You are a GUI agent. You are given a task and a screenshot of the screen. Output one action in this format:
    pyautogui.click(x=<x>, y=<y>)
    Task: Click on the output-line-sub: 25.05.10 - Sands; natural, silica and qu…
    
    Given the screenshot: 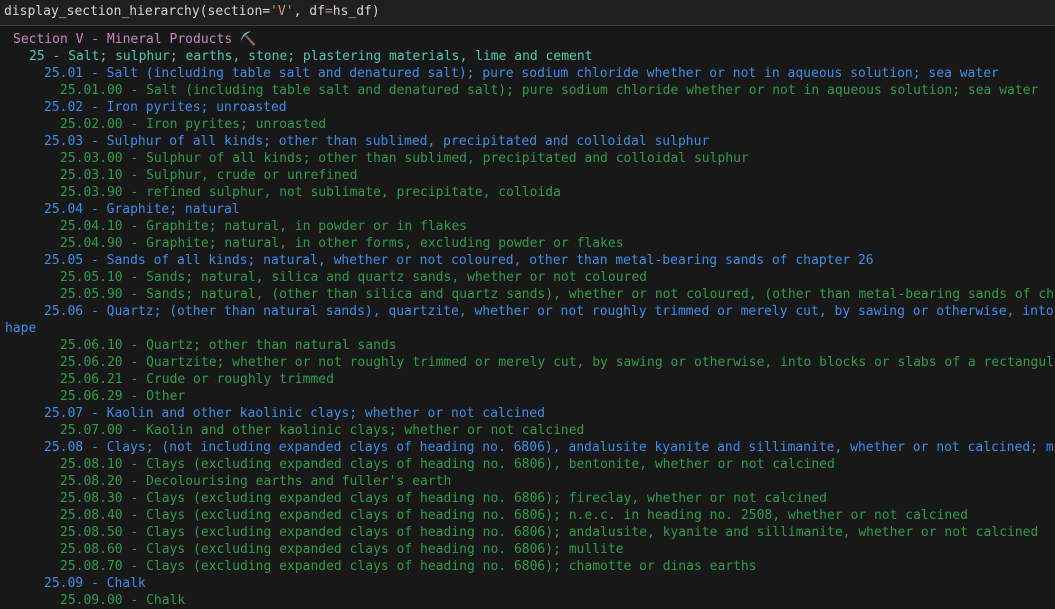 What is the action you would take?
    pyautogui.click(x=353, y=277)
    